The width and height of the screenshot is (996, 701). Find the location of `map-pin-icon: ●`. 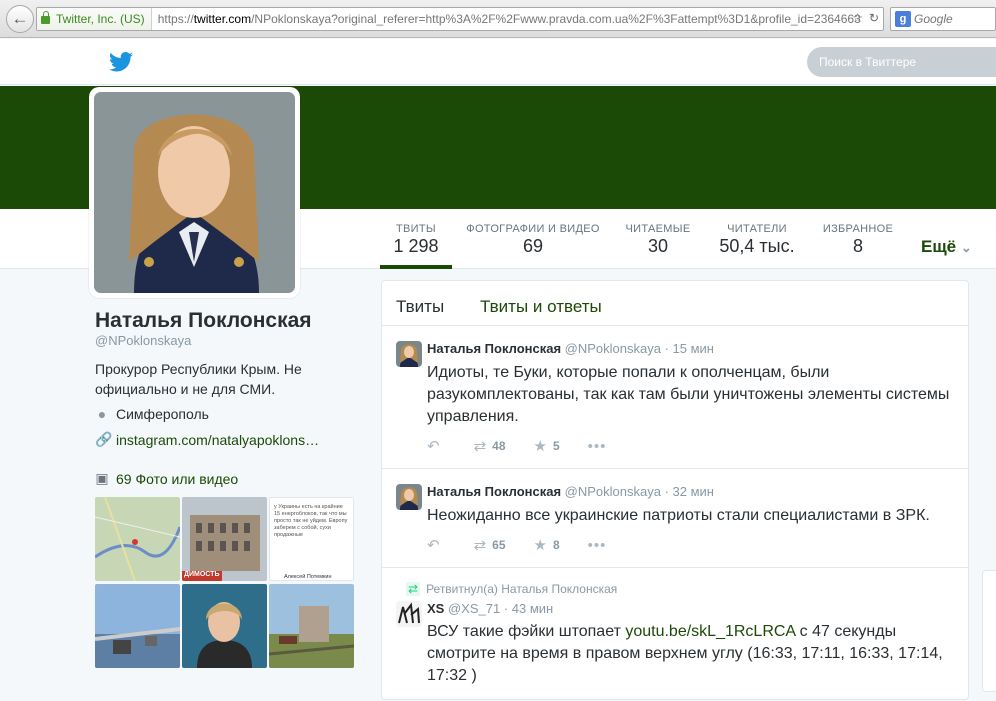

map-pin-icon: ● is located at coordinates (102, 414).